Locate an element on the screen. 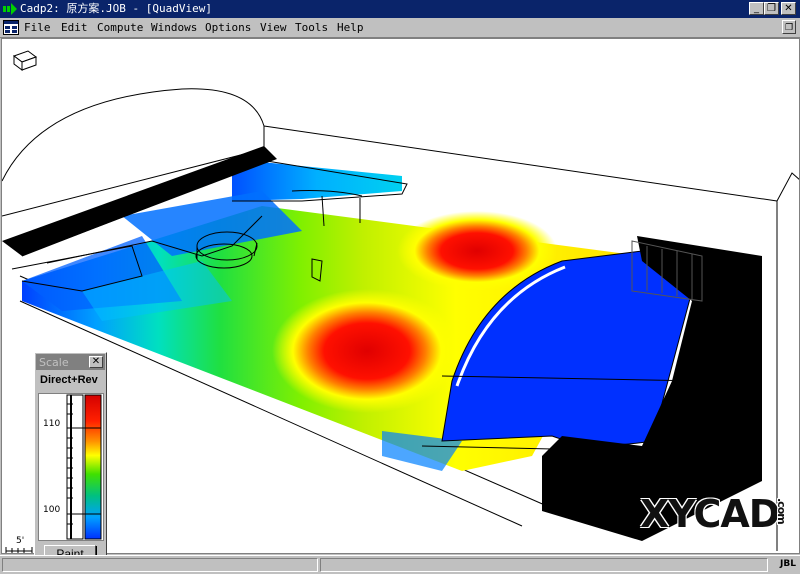 This screenshot has width=800, height=574. status-cell-secondary is located at coordinates (544, 565).